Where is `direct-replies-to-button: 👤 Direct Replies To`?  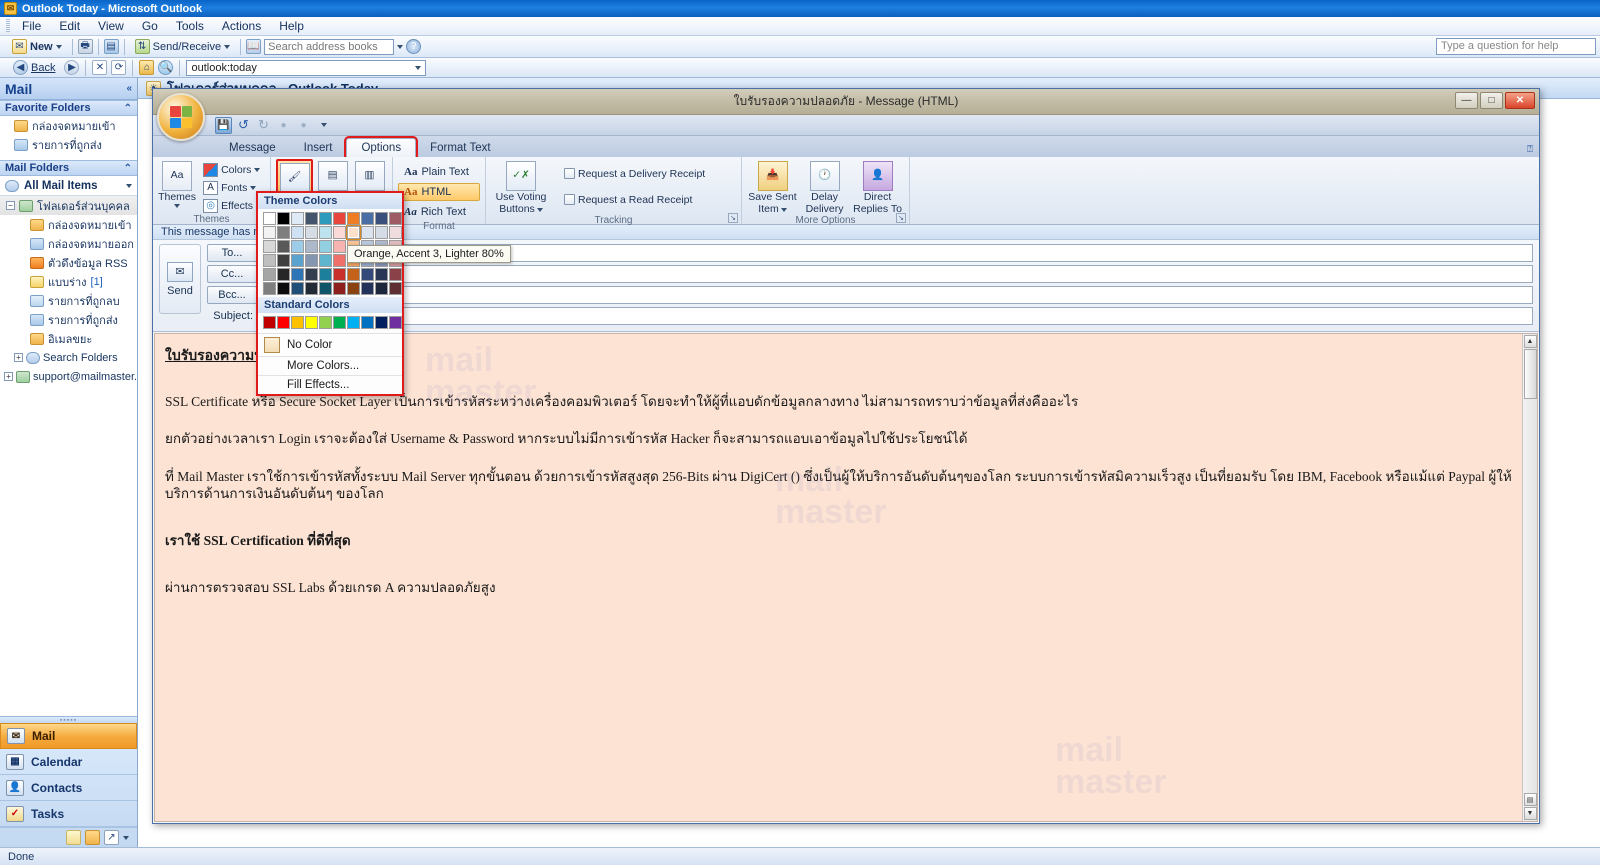
direct-replies-to-button: 👤 Direct Replies To is located at coordinates (877, 187).